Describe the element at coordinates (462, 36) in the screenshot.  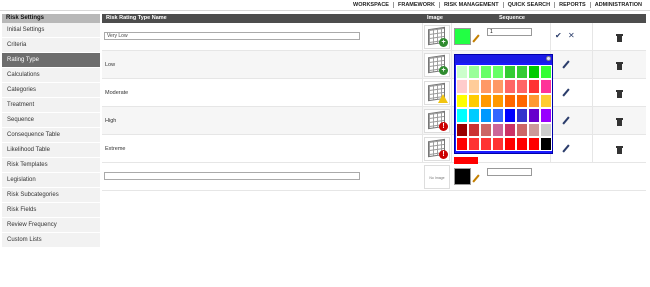
I see `color-swatch` at that location.